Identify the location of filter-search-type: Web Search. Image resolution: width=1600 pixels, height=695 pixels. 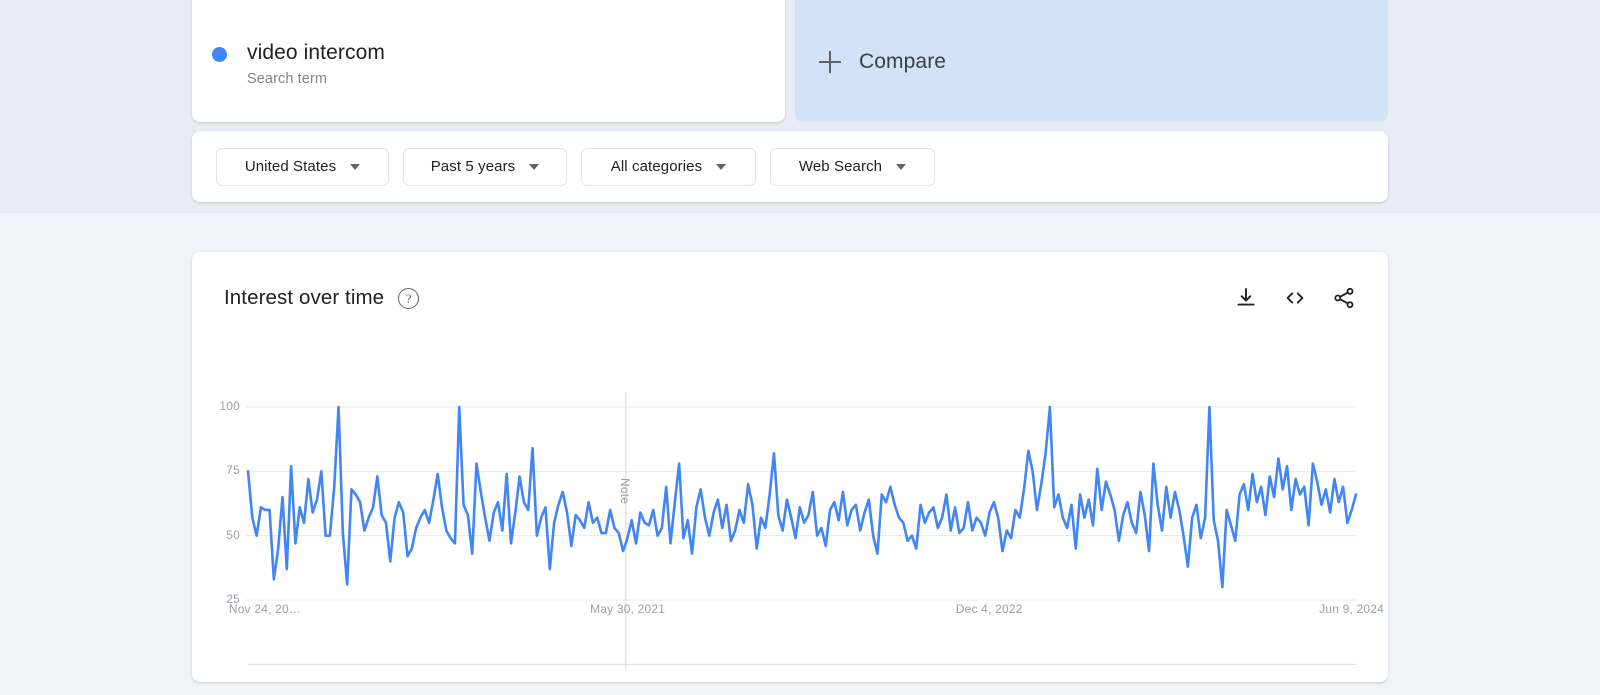
(852, 166).